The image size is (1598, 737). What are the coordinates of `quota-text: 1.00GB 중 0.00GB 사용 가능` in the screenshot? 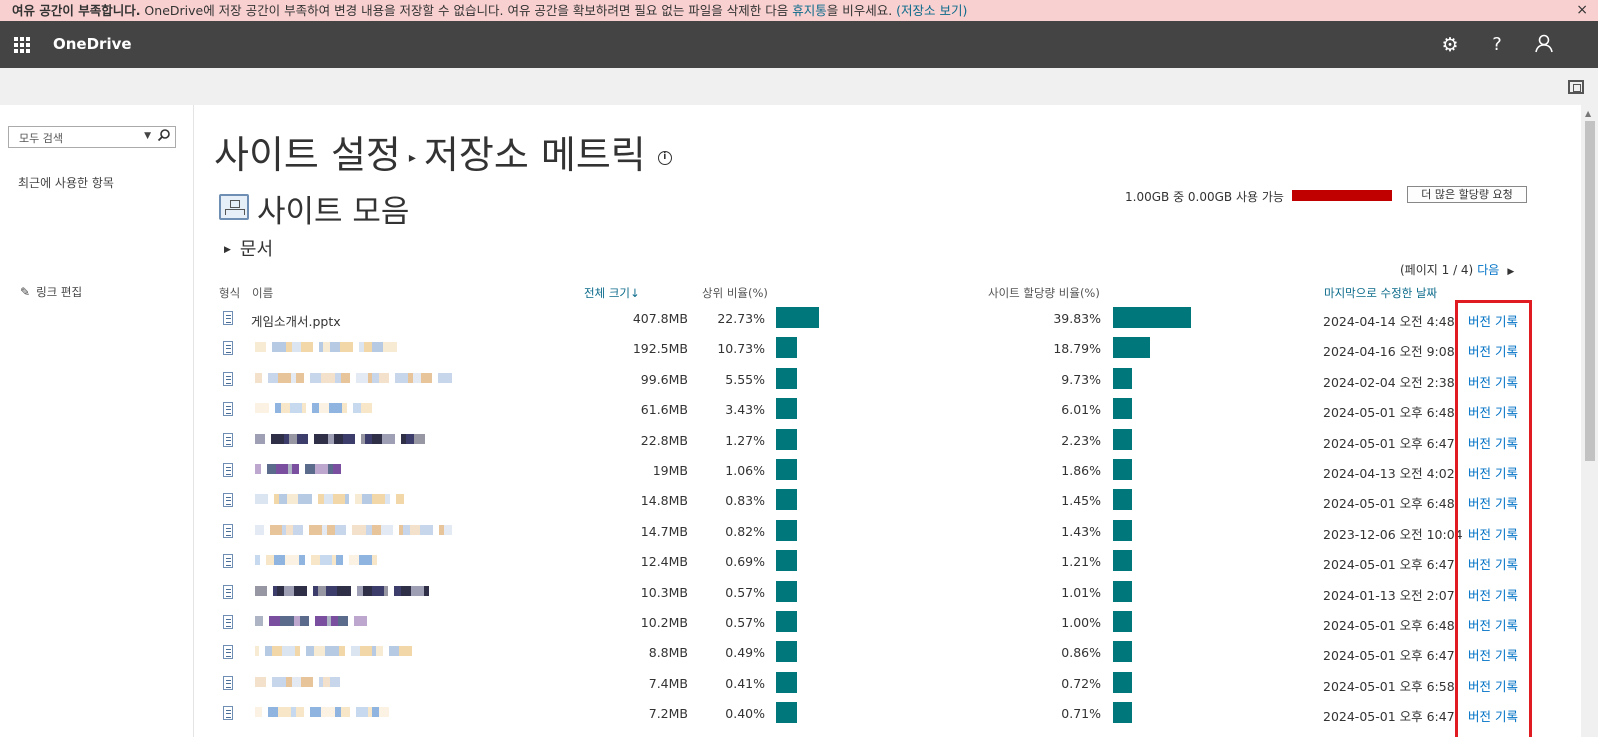 It's located at (1204, 197).